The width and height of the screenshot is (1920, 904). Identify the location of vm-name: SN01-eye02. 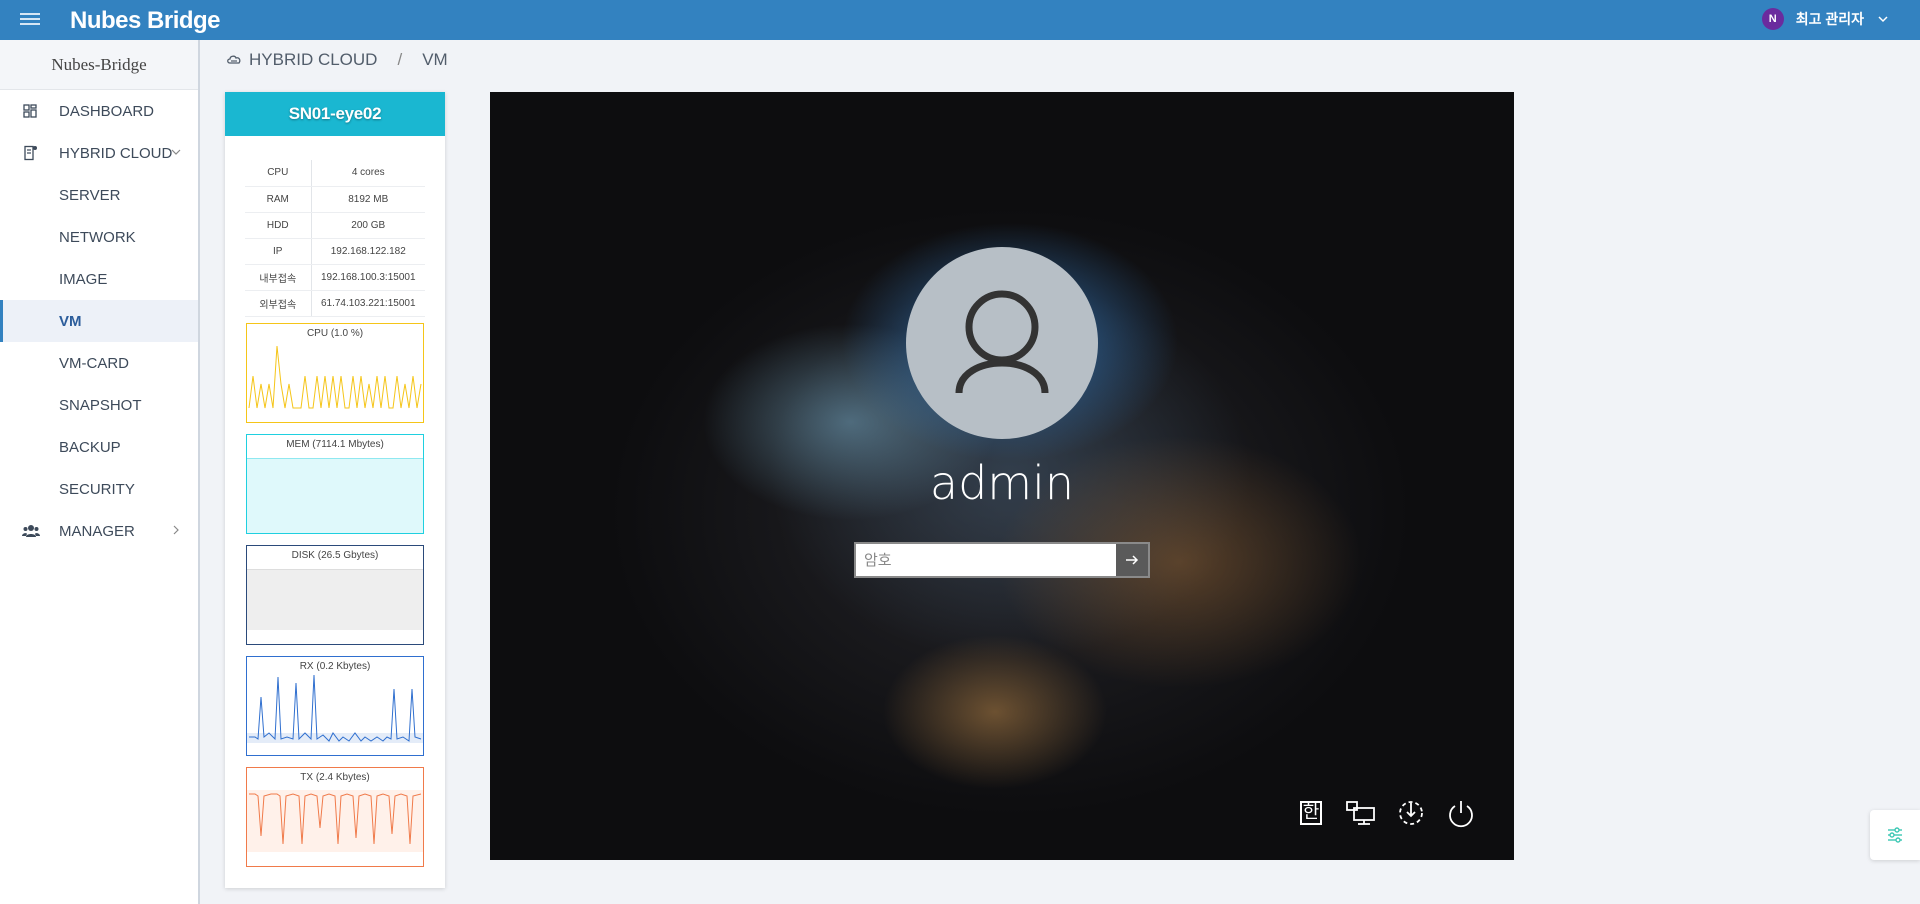
(335, 114).